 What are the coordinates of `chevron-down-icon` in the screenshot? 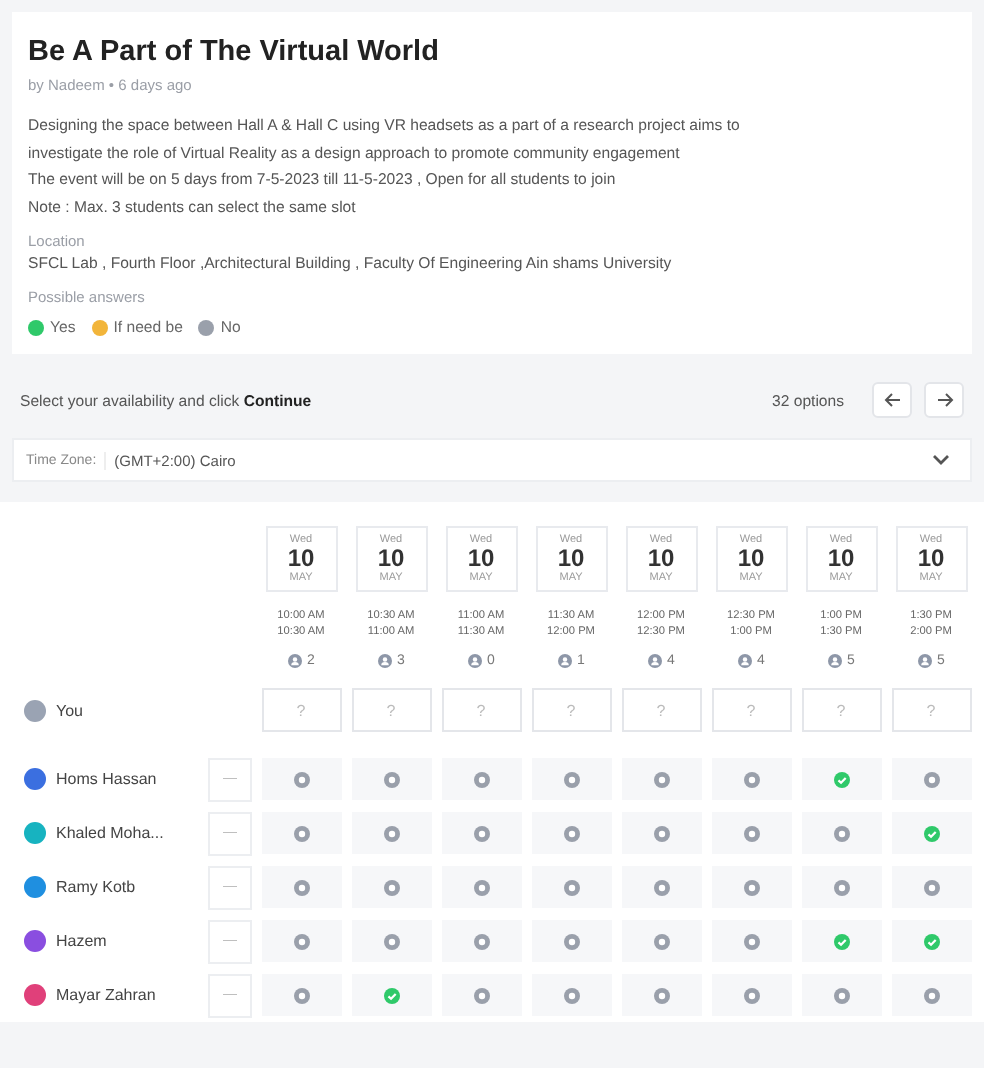 It's located at (941, 460).